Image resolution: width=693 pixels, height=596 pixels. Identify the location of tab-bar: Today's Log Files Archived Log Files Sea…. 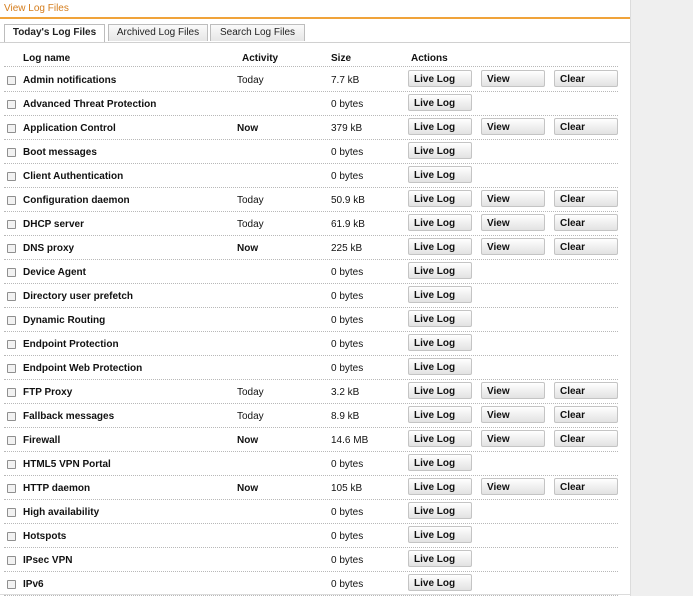
(315, 33).